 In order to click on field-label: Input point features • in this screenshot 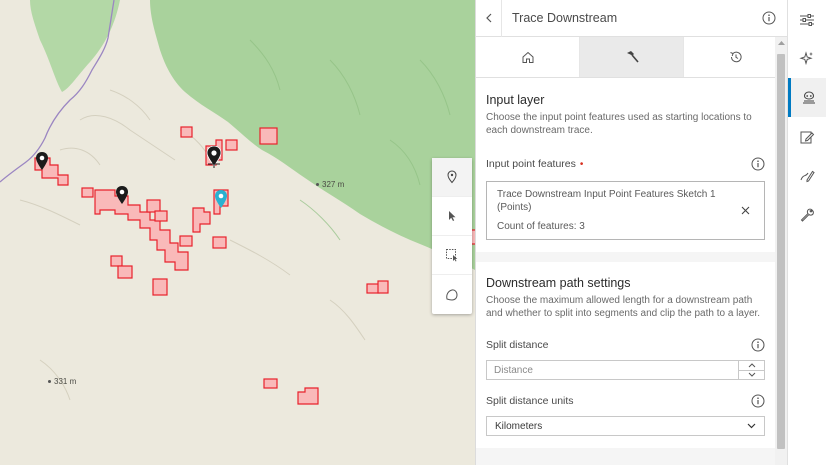, I will do `click(535, 164)`.